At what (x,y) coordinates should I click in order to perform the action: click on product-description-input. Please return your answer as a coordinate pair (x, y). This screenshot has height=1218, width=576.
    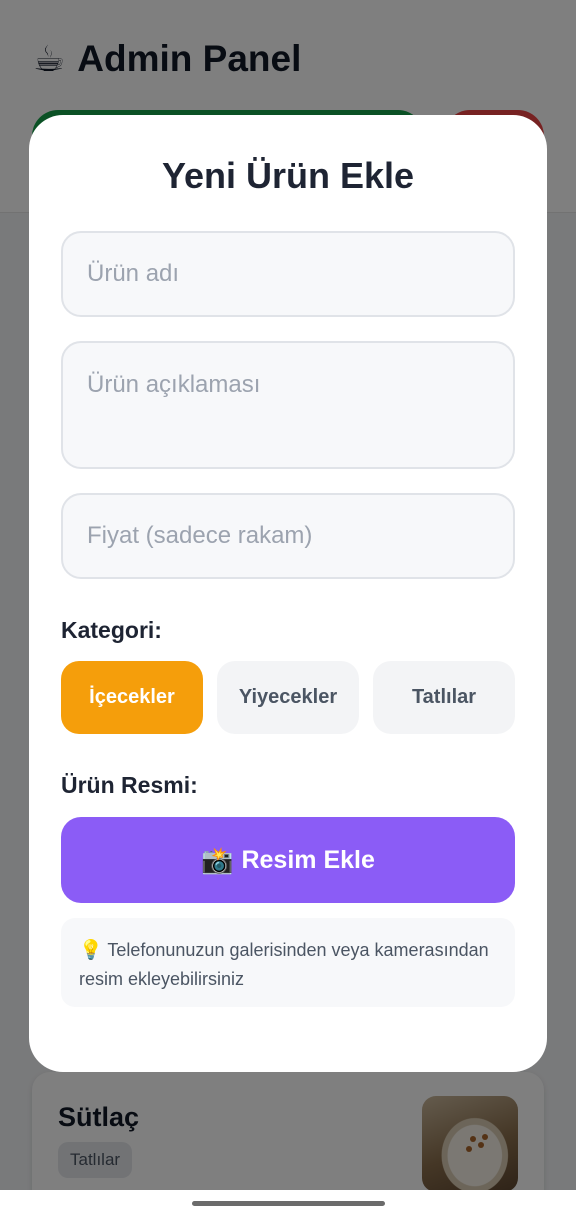
    Looking at the image, I should click on (288, 405).